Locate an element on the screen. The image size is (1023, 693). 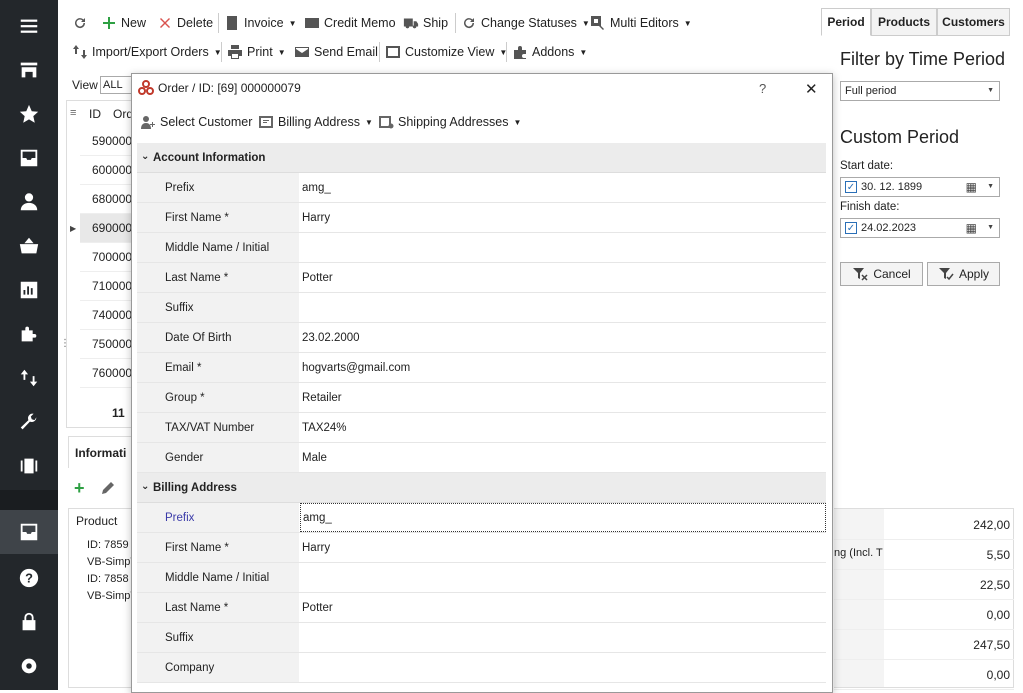
table-row: 60 0000 is located at coordinates (106, 170).